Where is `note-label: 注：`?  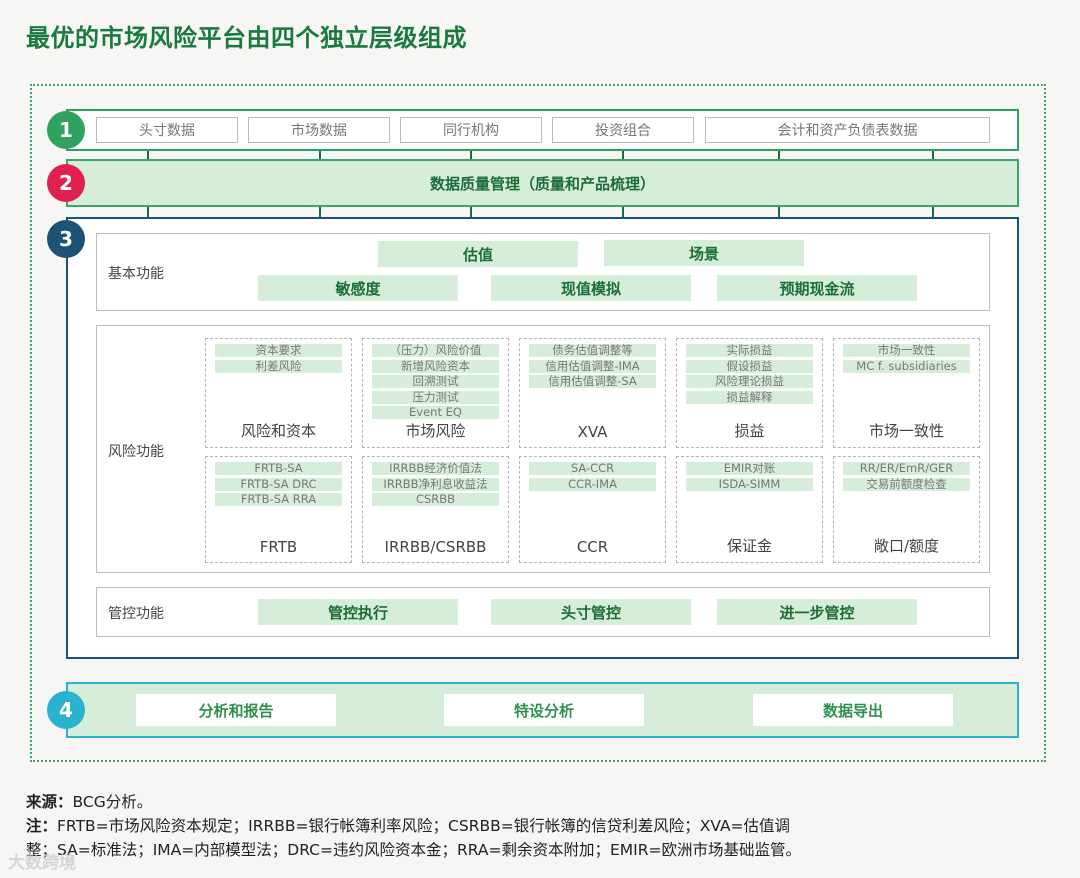
note-label: 注： is located at coordinates (42, 826).